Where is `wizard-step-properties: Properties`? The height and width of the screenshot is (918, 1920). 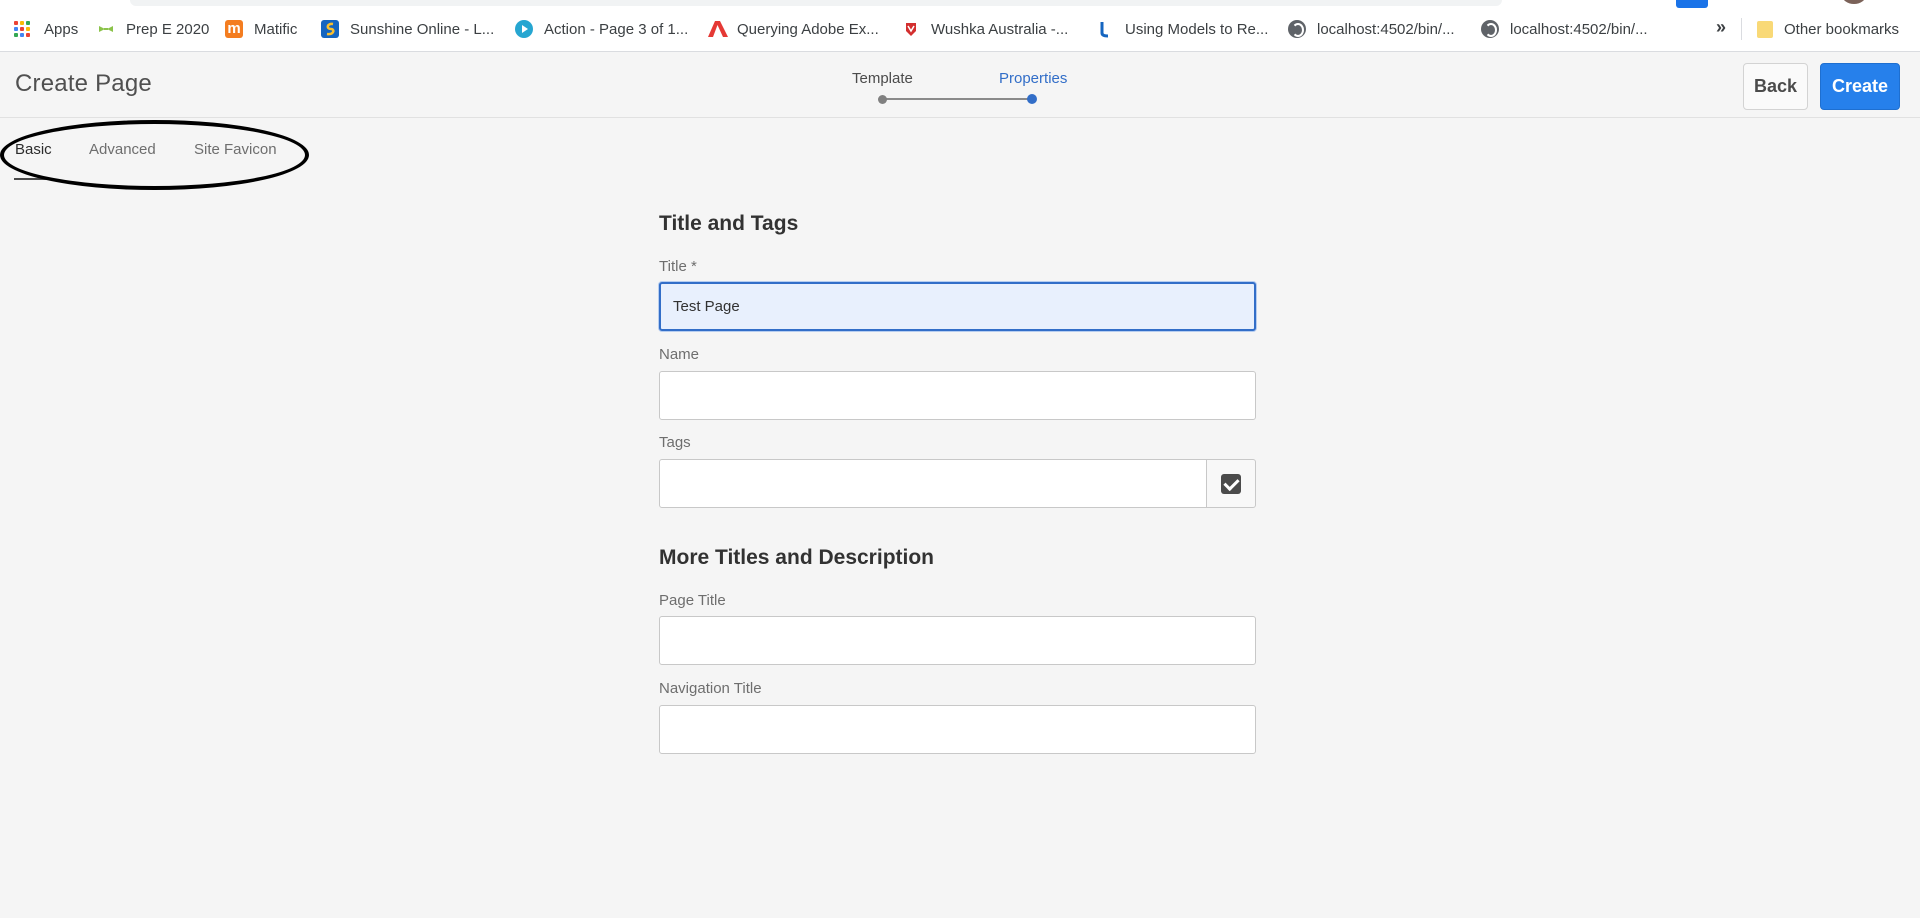
wizard-step-properties: Properties is located at coordinates (1033, 78).